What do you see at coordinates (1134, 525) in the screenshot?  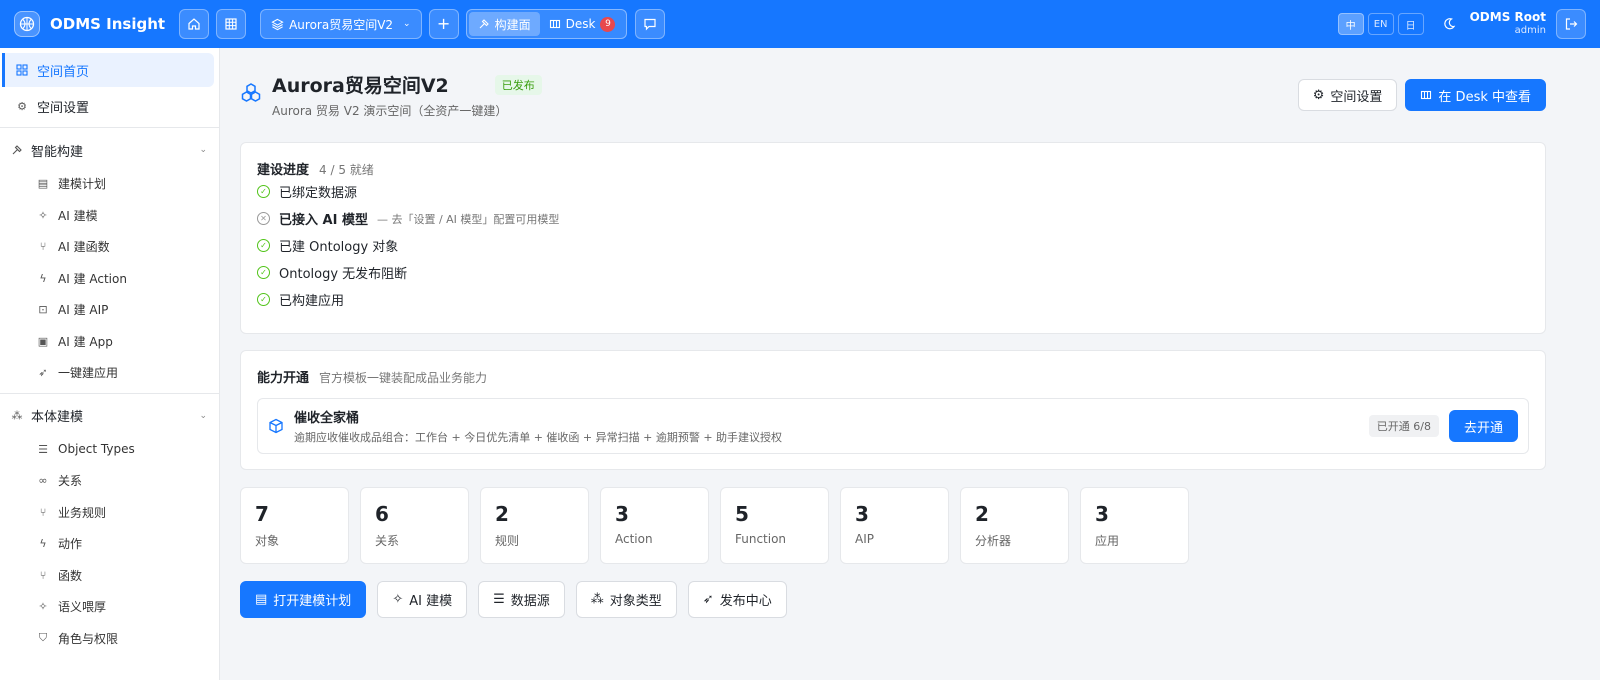 I see `stat-card-apps: 3 应用` at bounding box center [1134, 525].